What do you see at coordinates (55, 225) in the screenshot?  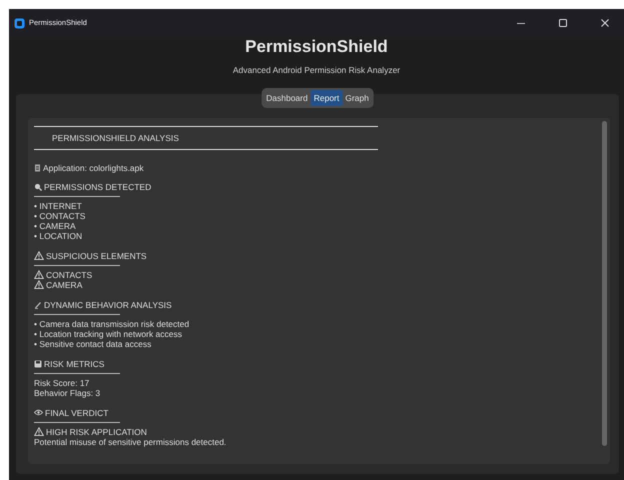 I see `report-line: • CAMERA` at bounding box center [55, 225].